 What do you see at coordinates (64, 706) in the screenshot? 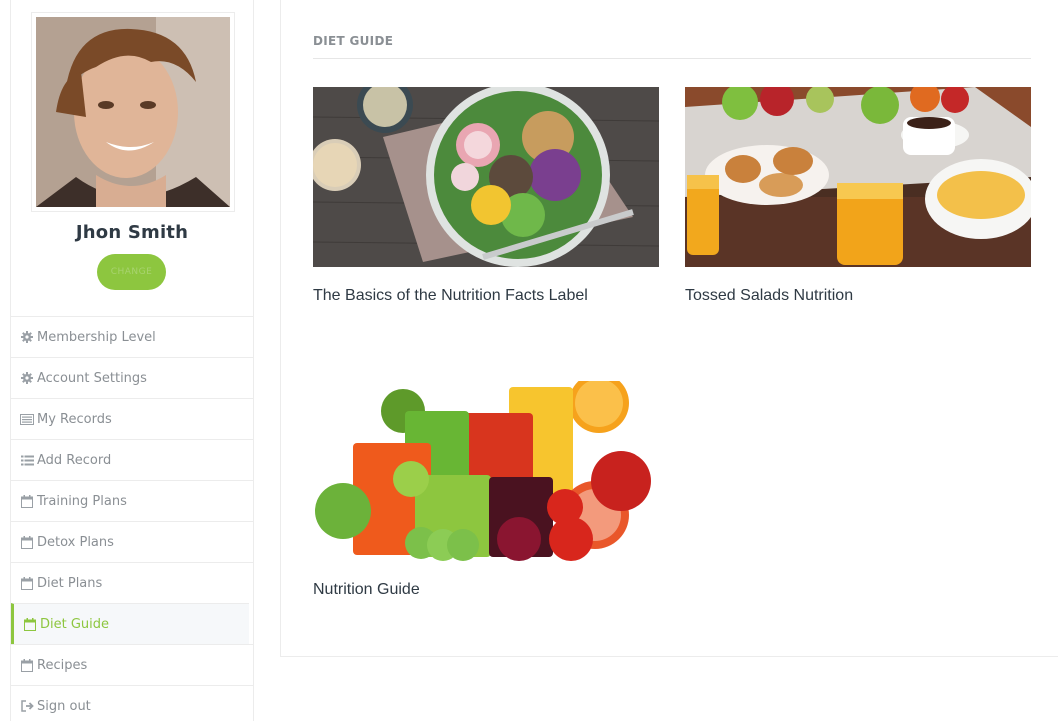
I see `sidebar-item-label: Sign out` at bounding box center [64, 706].